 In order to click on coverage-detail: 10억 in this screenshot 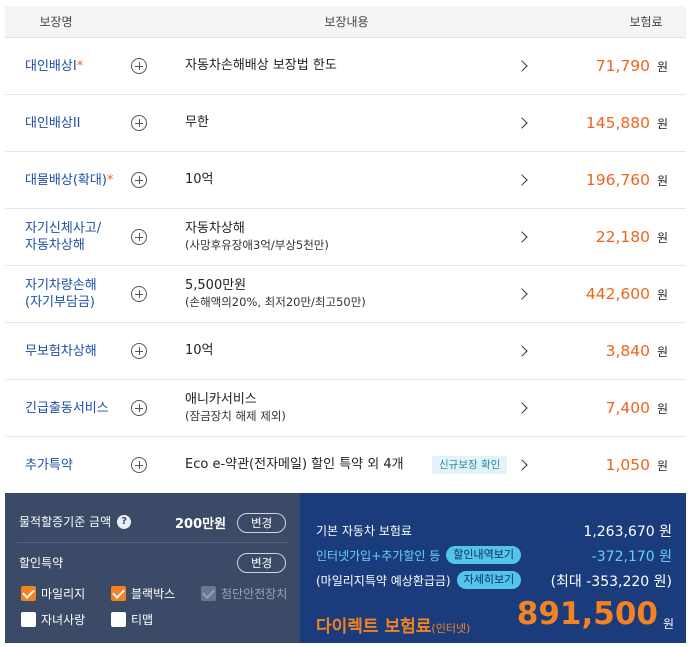, I will do `click(199, 179)`.